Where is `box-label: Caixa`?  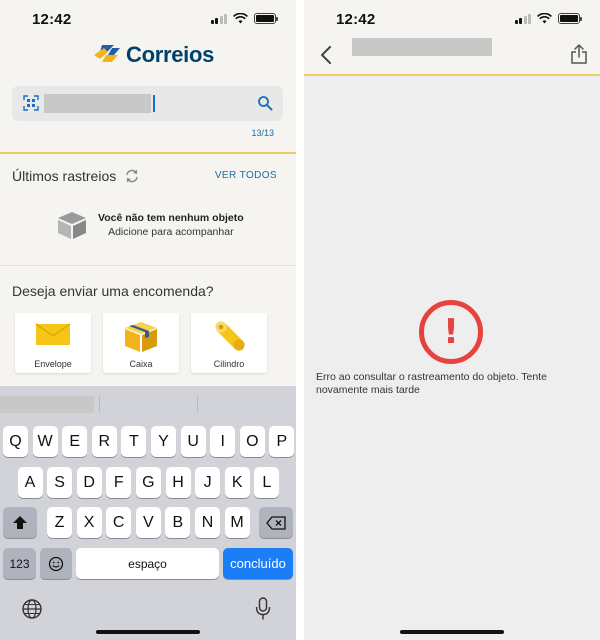 box-label: Caixa is located at coordinates (141, 364).